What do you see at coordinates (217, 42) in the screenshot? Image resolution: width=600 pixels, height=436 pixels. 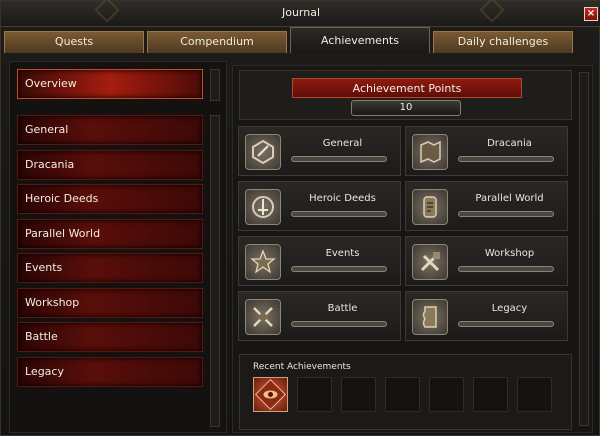 I see `tab-compendium: Compendium` at bounding box center [217, 42].